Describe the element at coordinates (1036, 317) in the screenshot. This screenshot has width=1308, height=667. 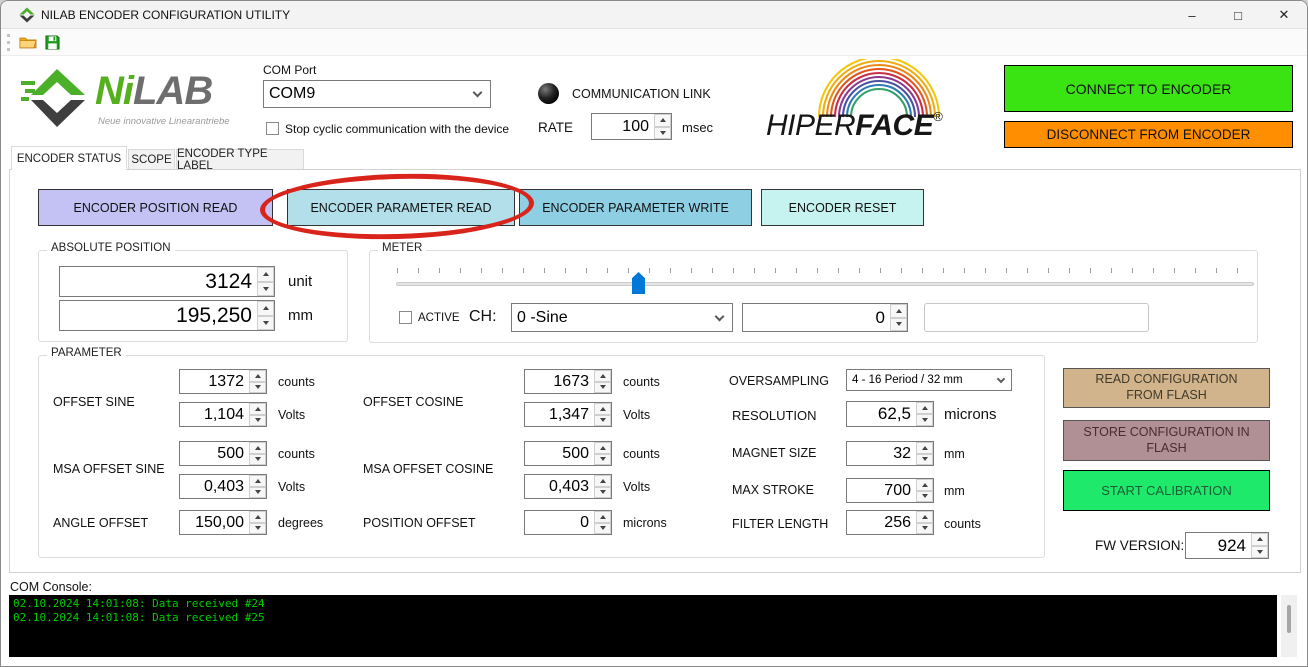
I see `meter-extra-field` at that location.